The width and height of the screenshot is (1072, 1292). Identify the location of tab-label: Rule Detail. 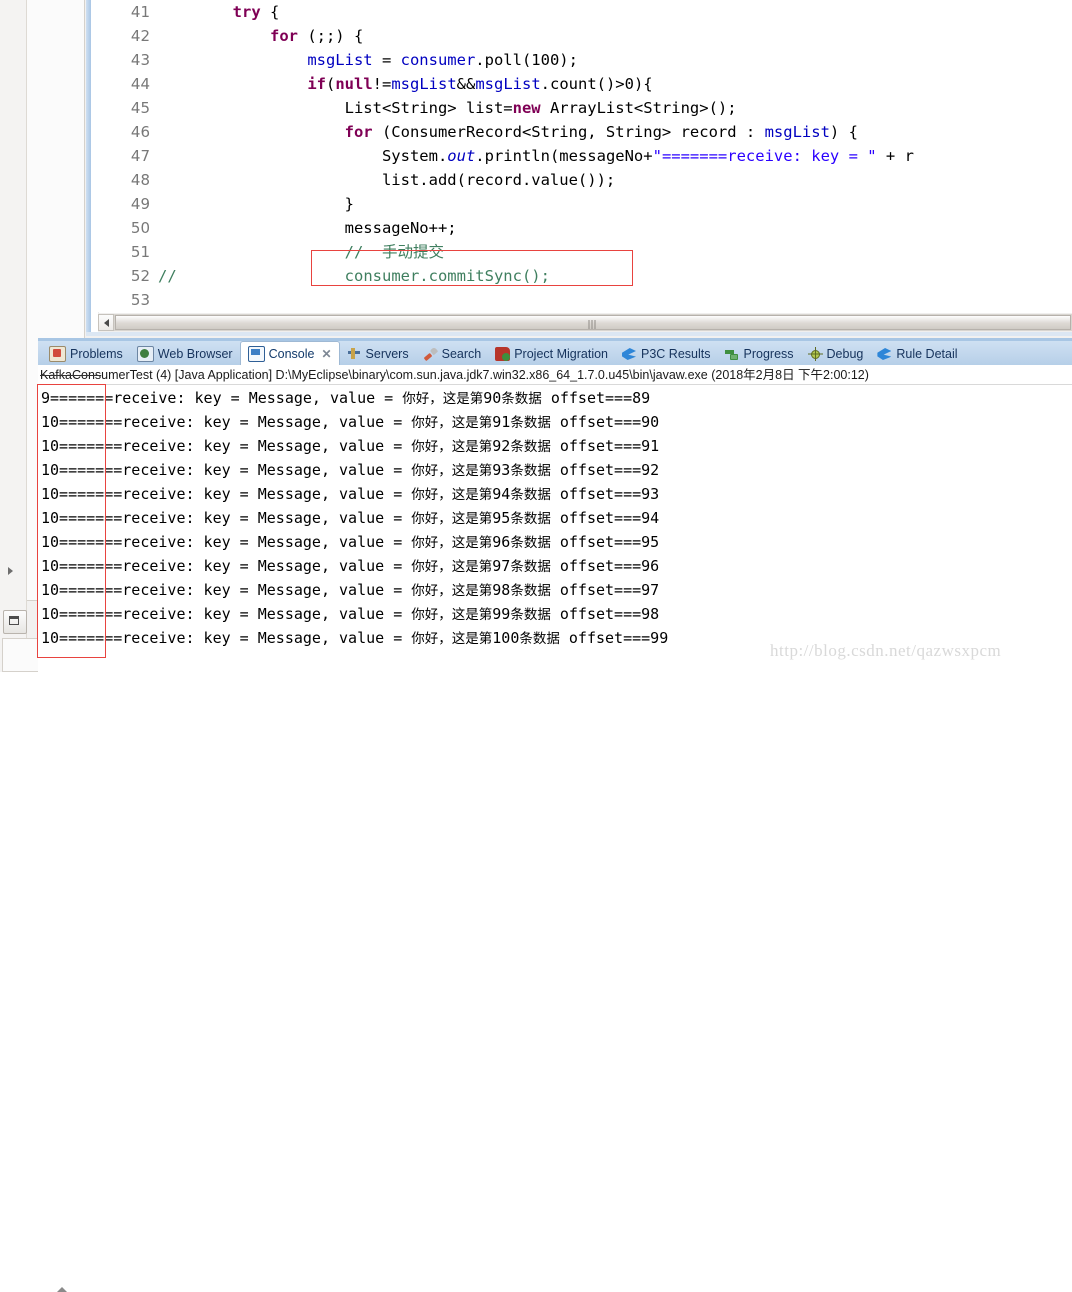
(927, 354).